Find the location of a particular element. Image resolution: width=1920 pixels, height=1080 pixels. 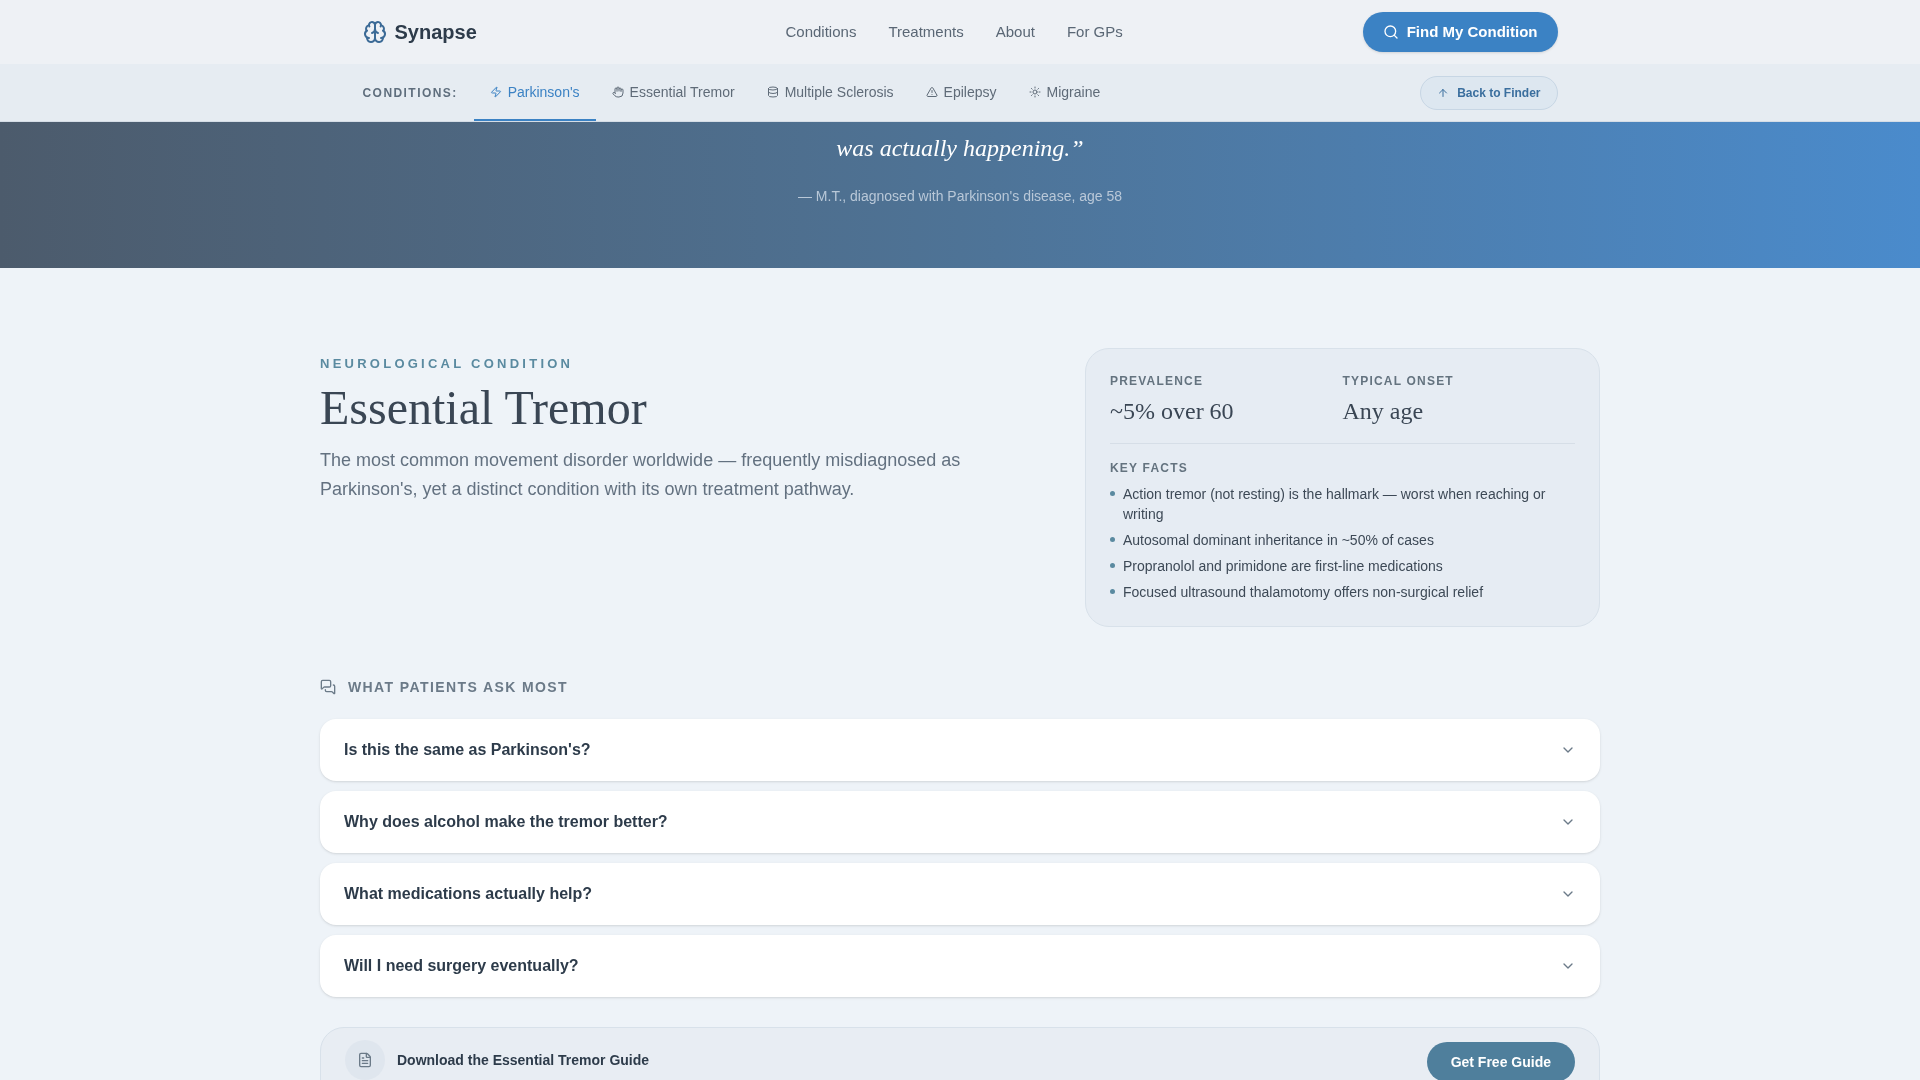

stat-label: TYPICAL ONSET is located at coordinates (1398, 381).